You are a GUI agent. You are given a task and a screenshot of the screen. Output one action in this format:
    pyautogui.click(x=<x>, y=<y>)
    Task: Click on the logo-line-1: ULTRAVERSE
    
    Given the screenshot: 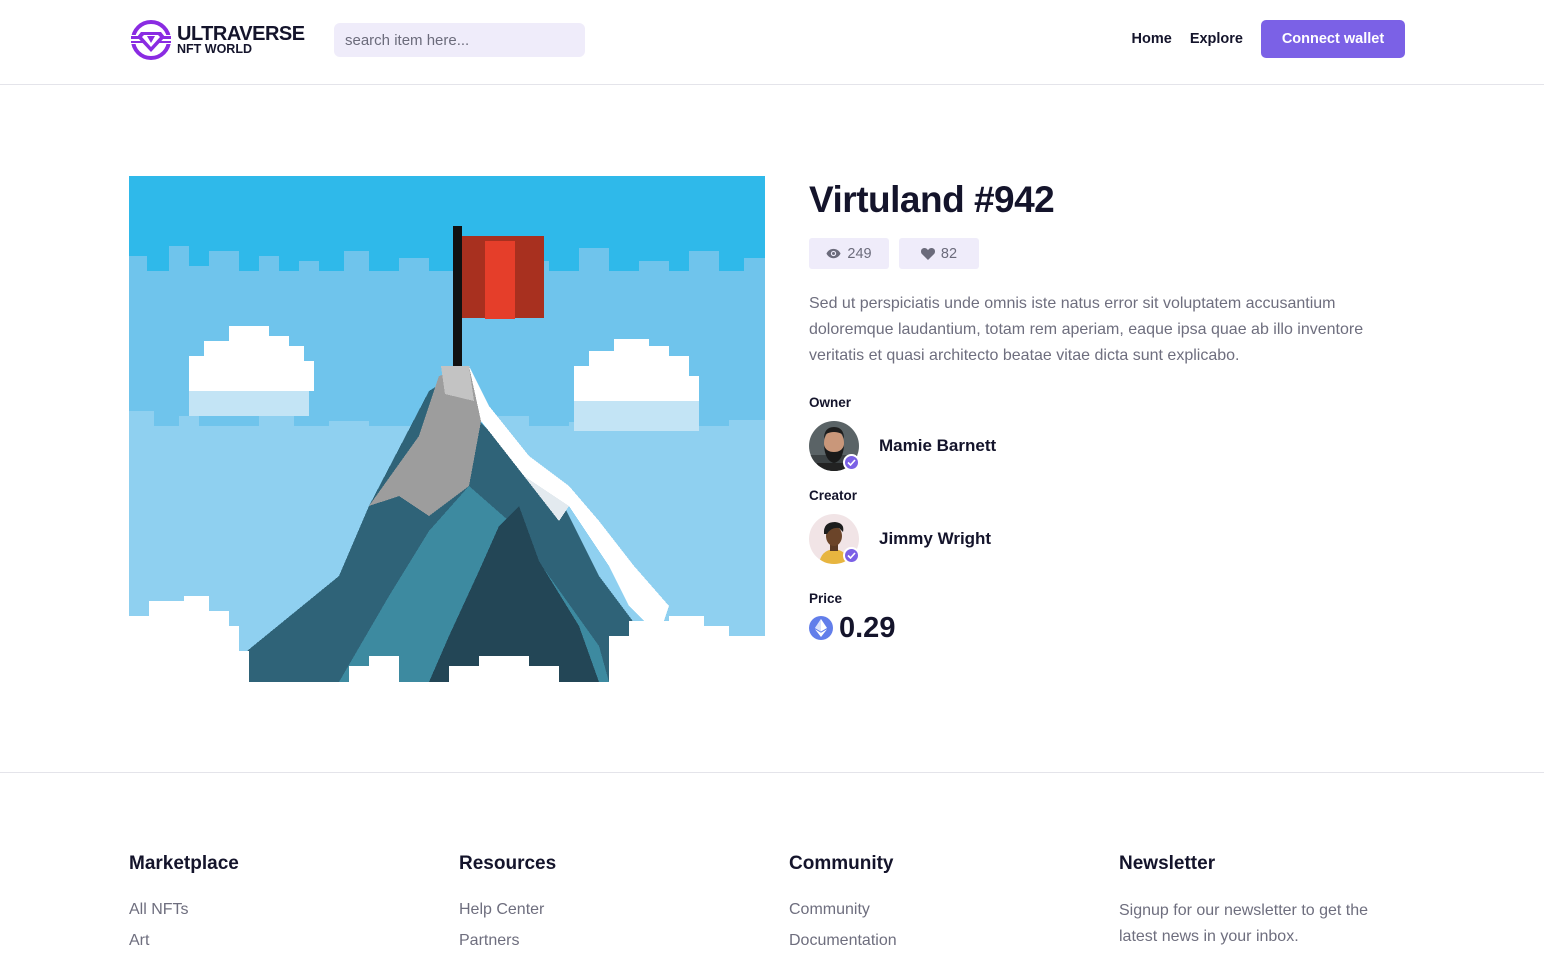 What is the action you would take?
    pyautogui.click(x=241, y=34)
    